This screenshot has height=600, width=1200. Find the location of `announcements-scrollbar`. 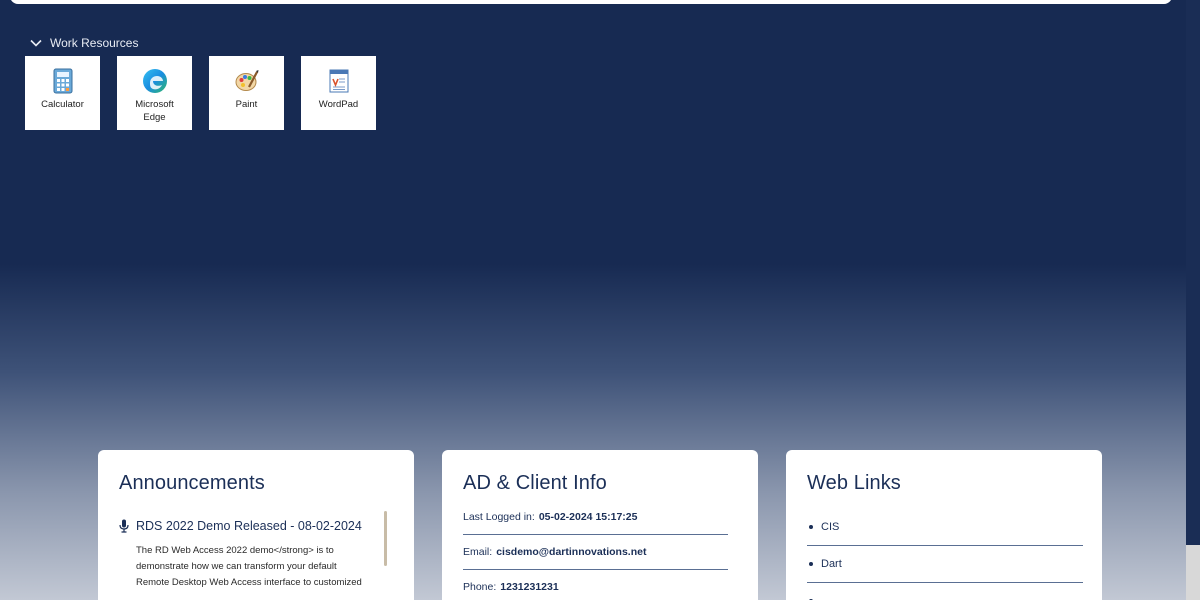

announcements-scrollbar is located at coordinates (385, 538).